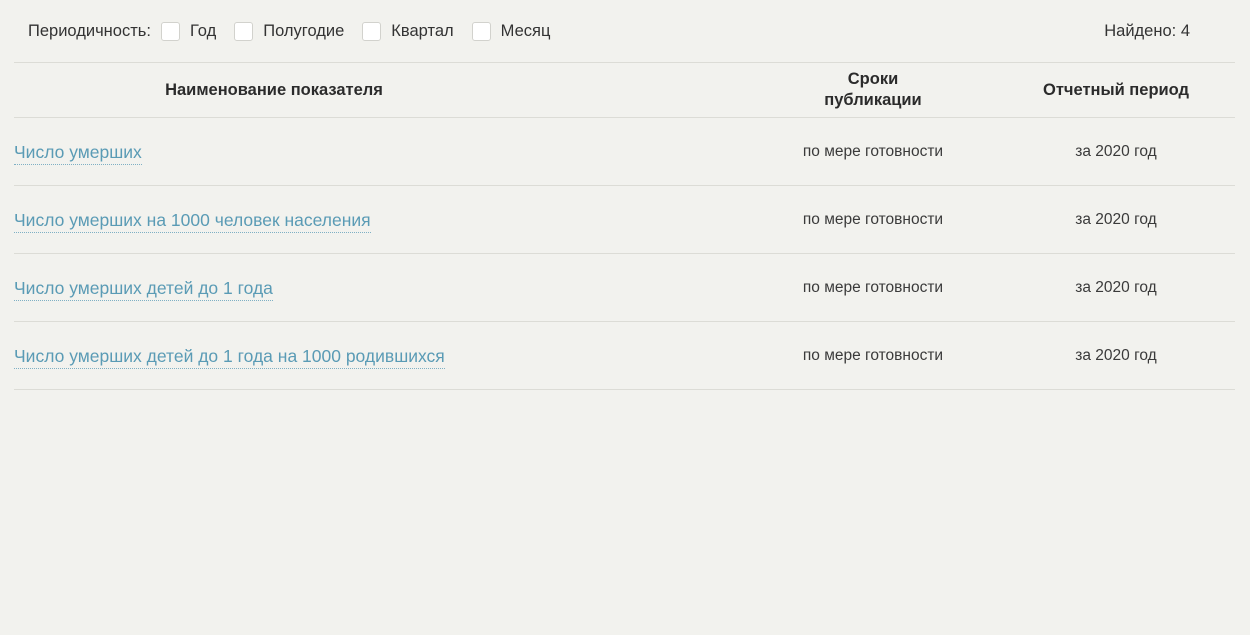  I want to click on results-count: Найдено: 4, so click(1147, 30).